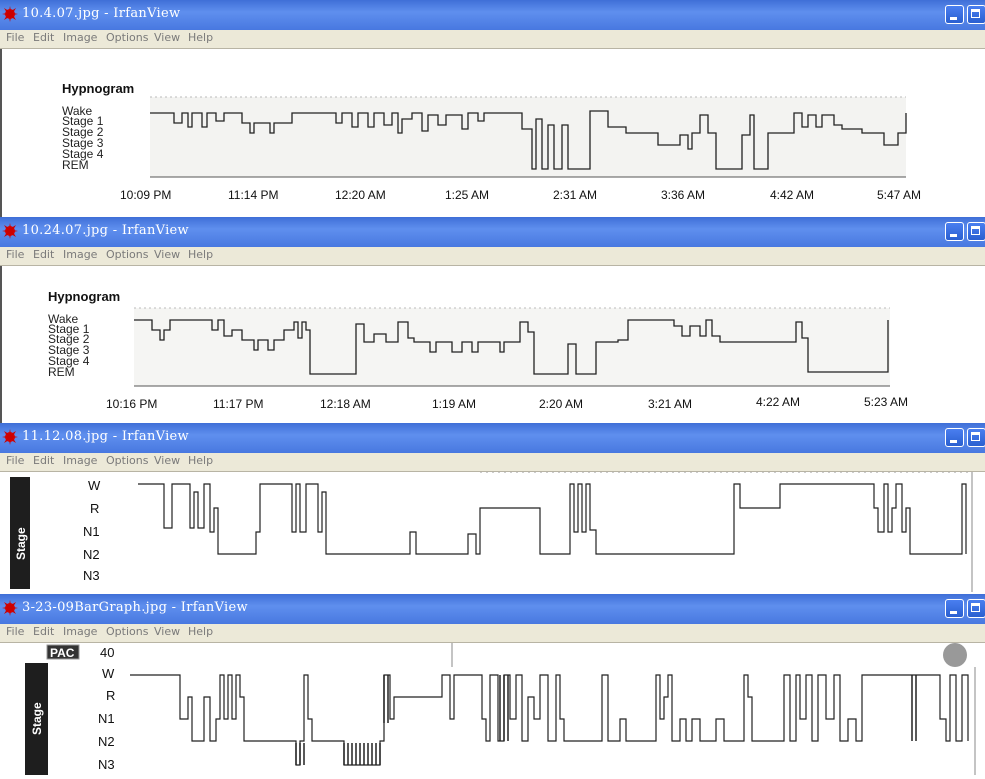  What do you see at coordinates (101, 13) in the screenshot?
I see `window-title: 10.4.07.jpg - IrfanView` at bounding box center [101, 13].